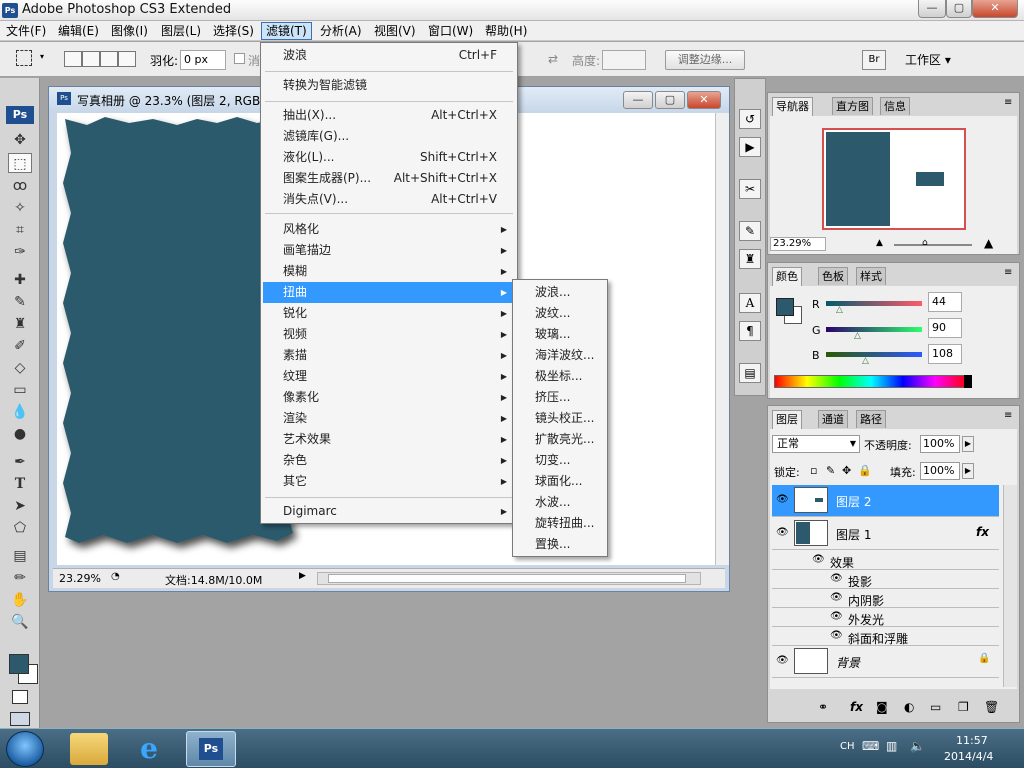 This screenshot has width=1024, height=768. I want to click on menu-item-convert-smart-filter: 转换为智能滤镜, so click(389, 85).